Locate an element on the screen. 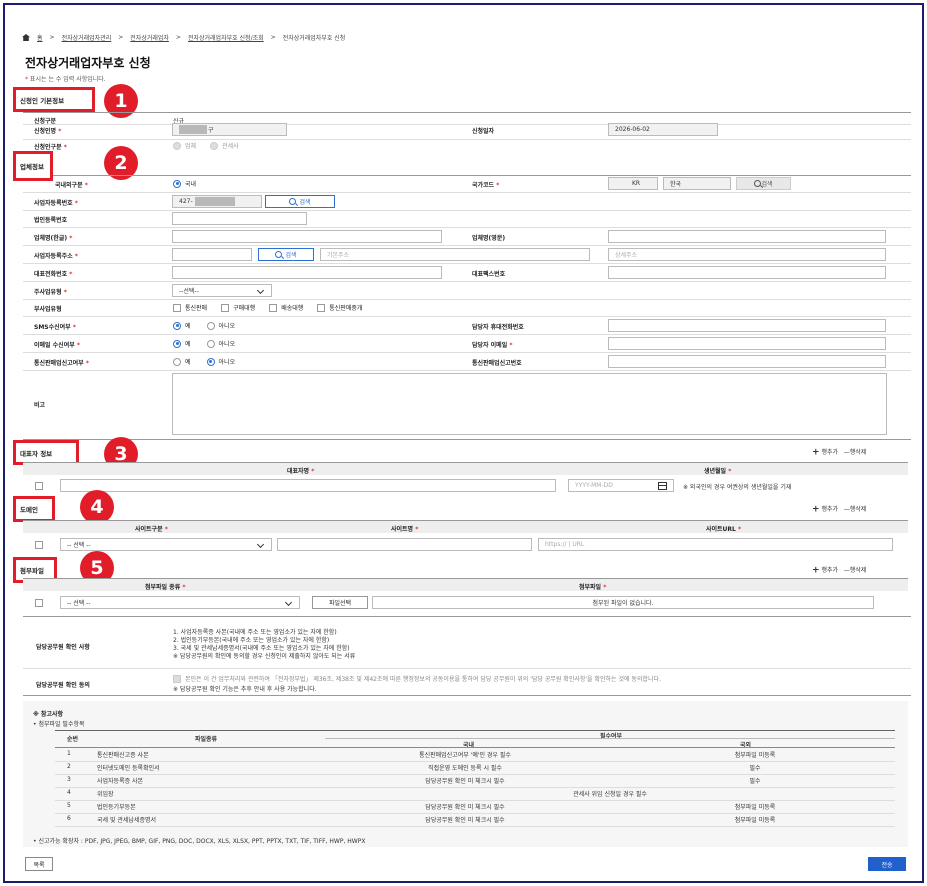  label-officer-agree: 담당공무원 확인 동의 is located at coordinates (63, 685).